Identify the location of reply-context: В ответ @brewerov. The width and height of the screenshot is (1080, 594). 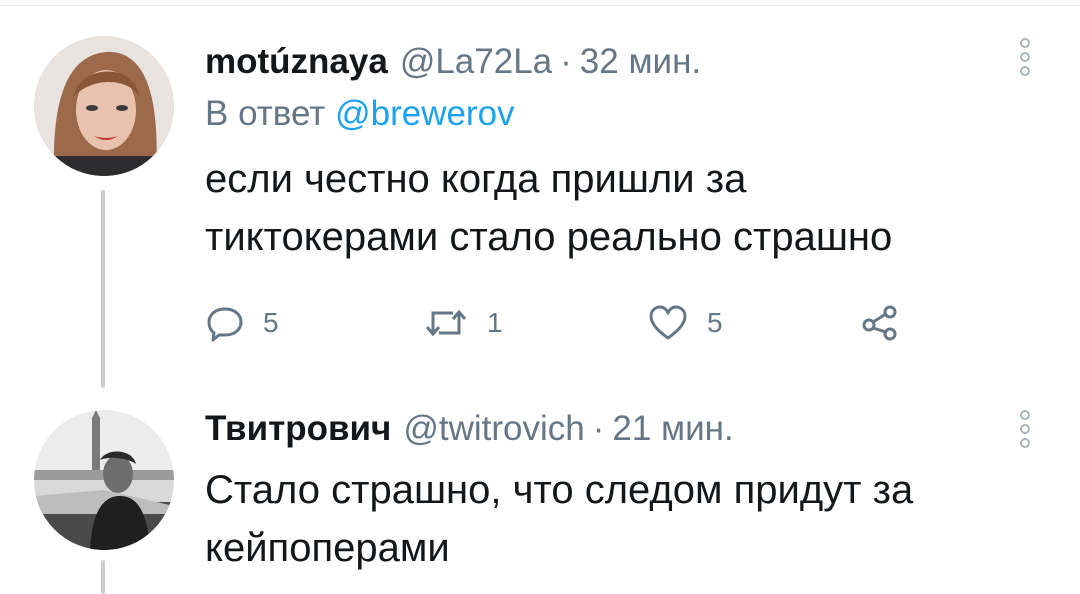
(622, 114).